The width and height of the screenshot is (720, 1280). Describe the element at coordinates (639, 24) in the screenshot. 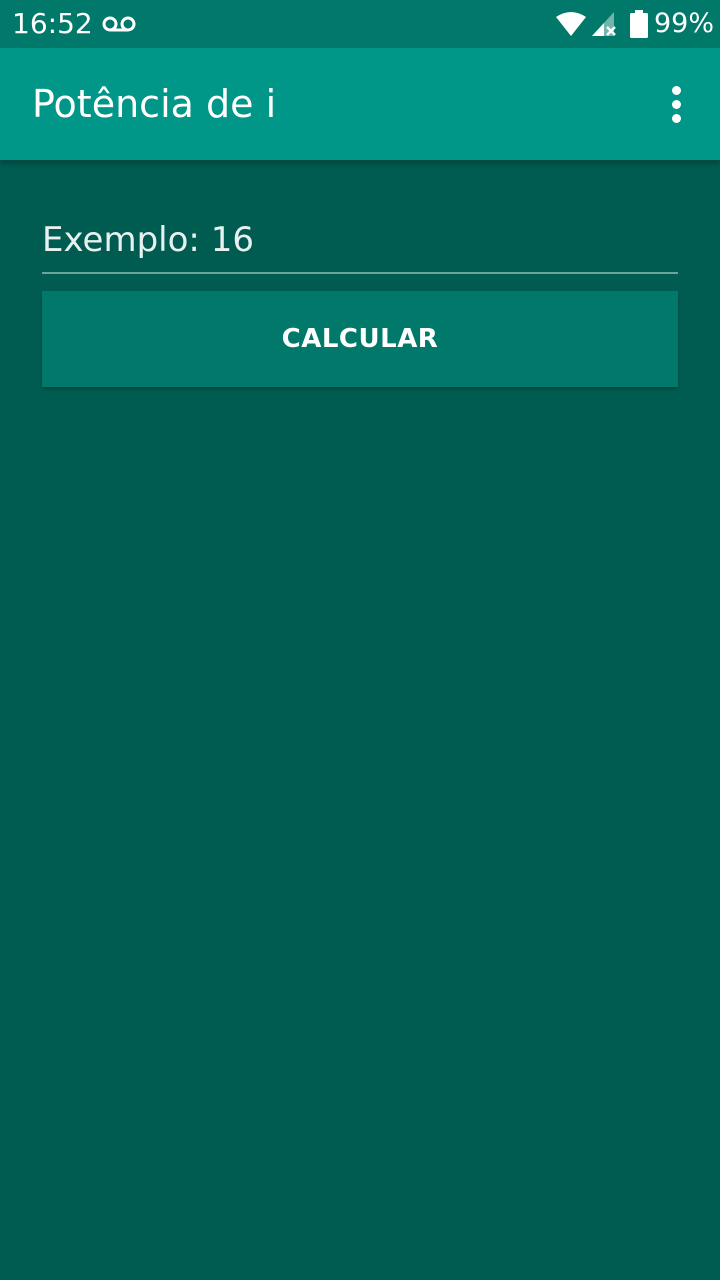

I see `battery-icon` at that location.